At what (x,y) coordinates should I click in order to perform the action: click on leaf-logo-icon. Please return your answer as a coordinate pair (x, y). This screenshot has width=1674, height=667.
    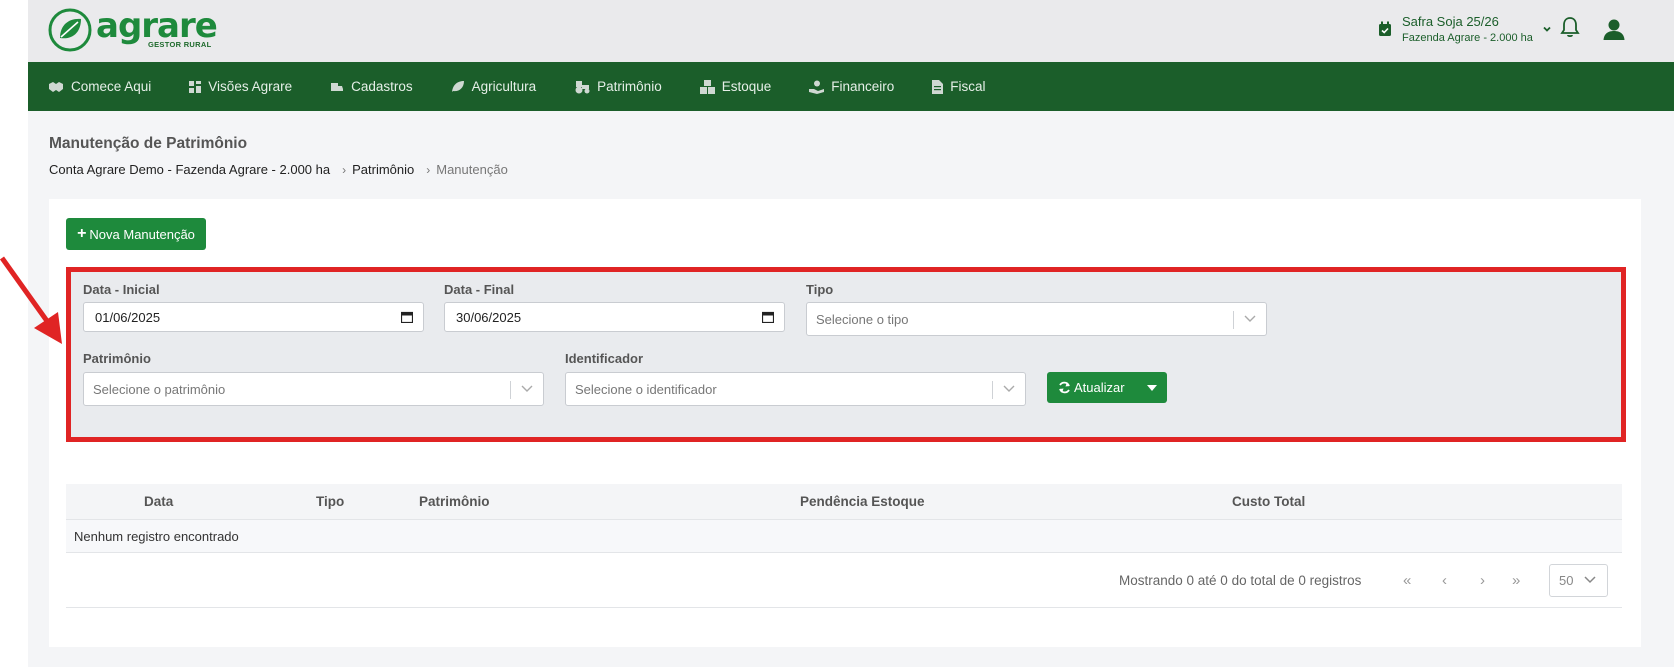
    Looking at the image, I should click on (70, 30).